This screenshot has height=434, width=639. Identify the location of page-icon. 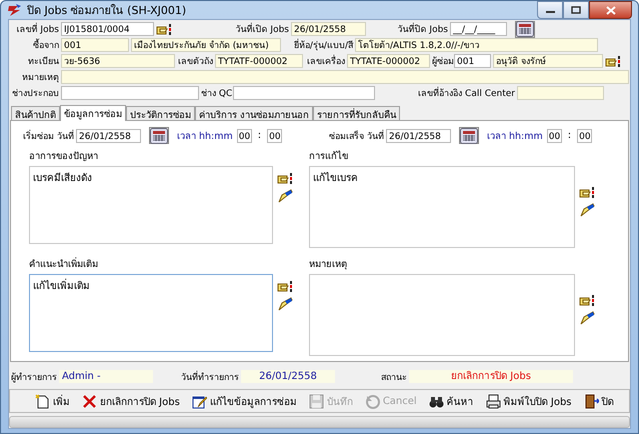
(42, 401).